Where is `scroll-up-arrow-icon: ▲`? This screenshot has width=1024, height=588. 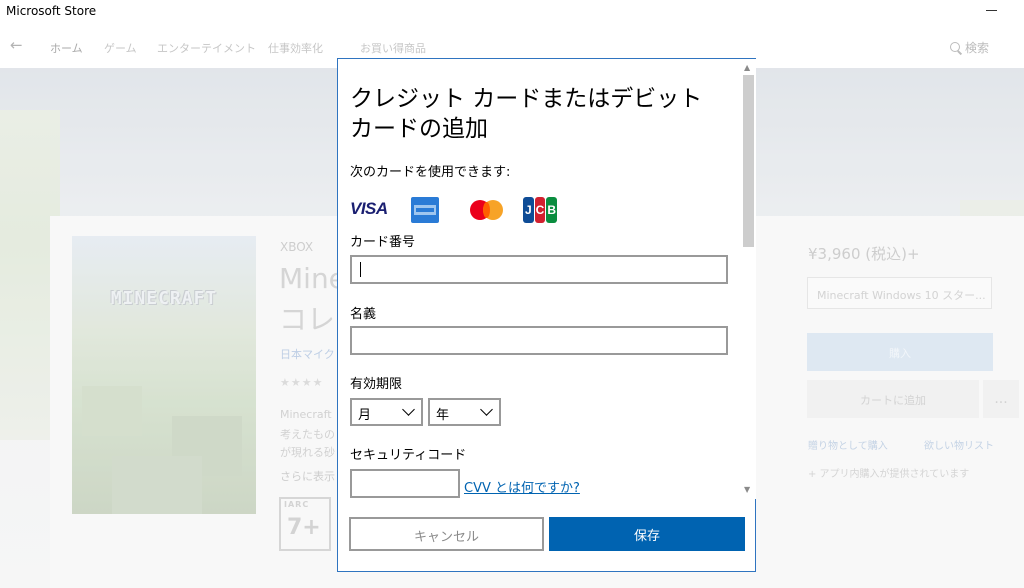
scroll-up-arrow-icon: ▲ is located at coordinates (747, 67).